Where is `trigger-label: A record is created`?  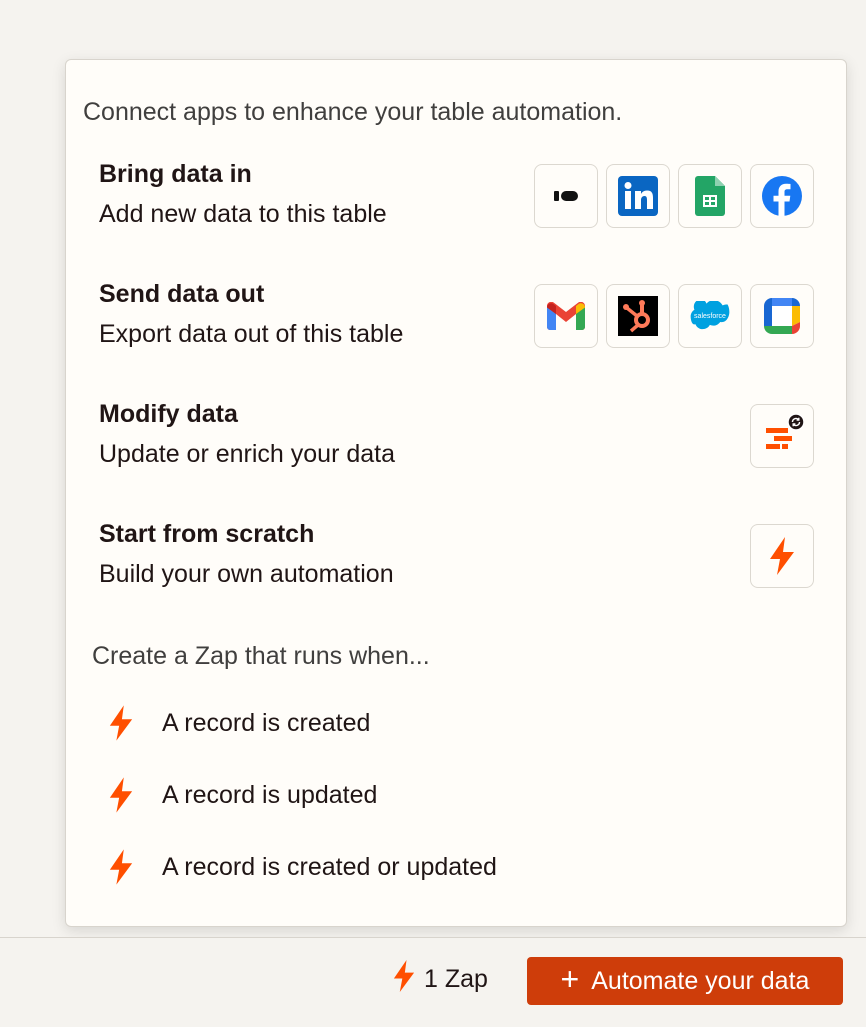
trigger-label: A record is created is located at coordinates (266, 722).